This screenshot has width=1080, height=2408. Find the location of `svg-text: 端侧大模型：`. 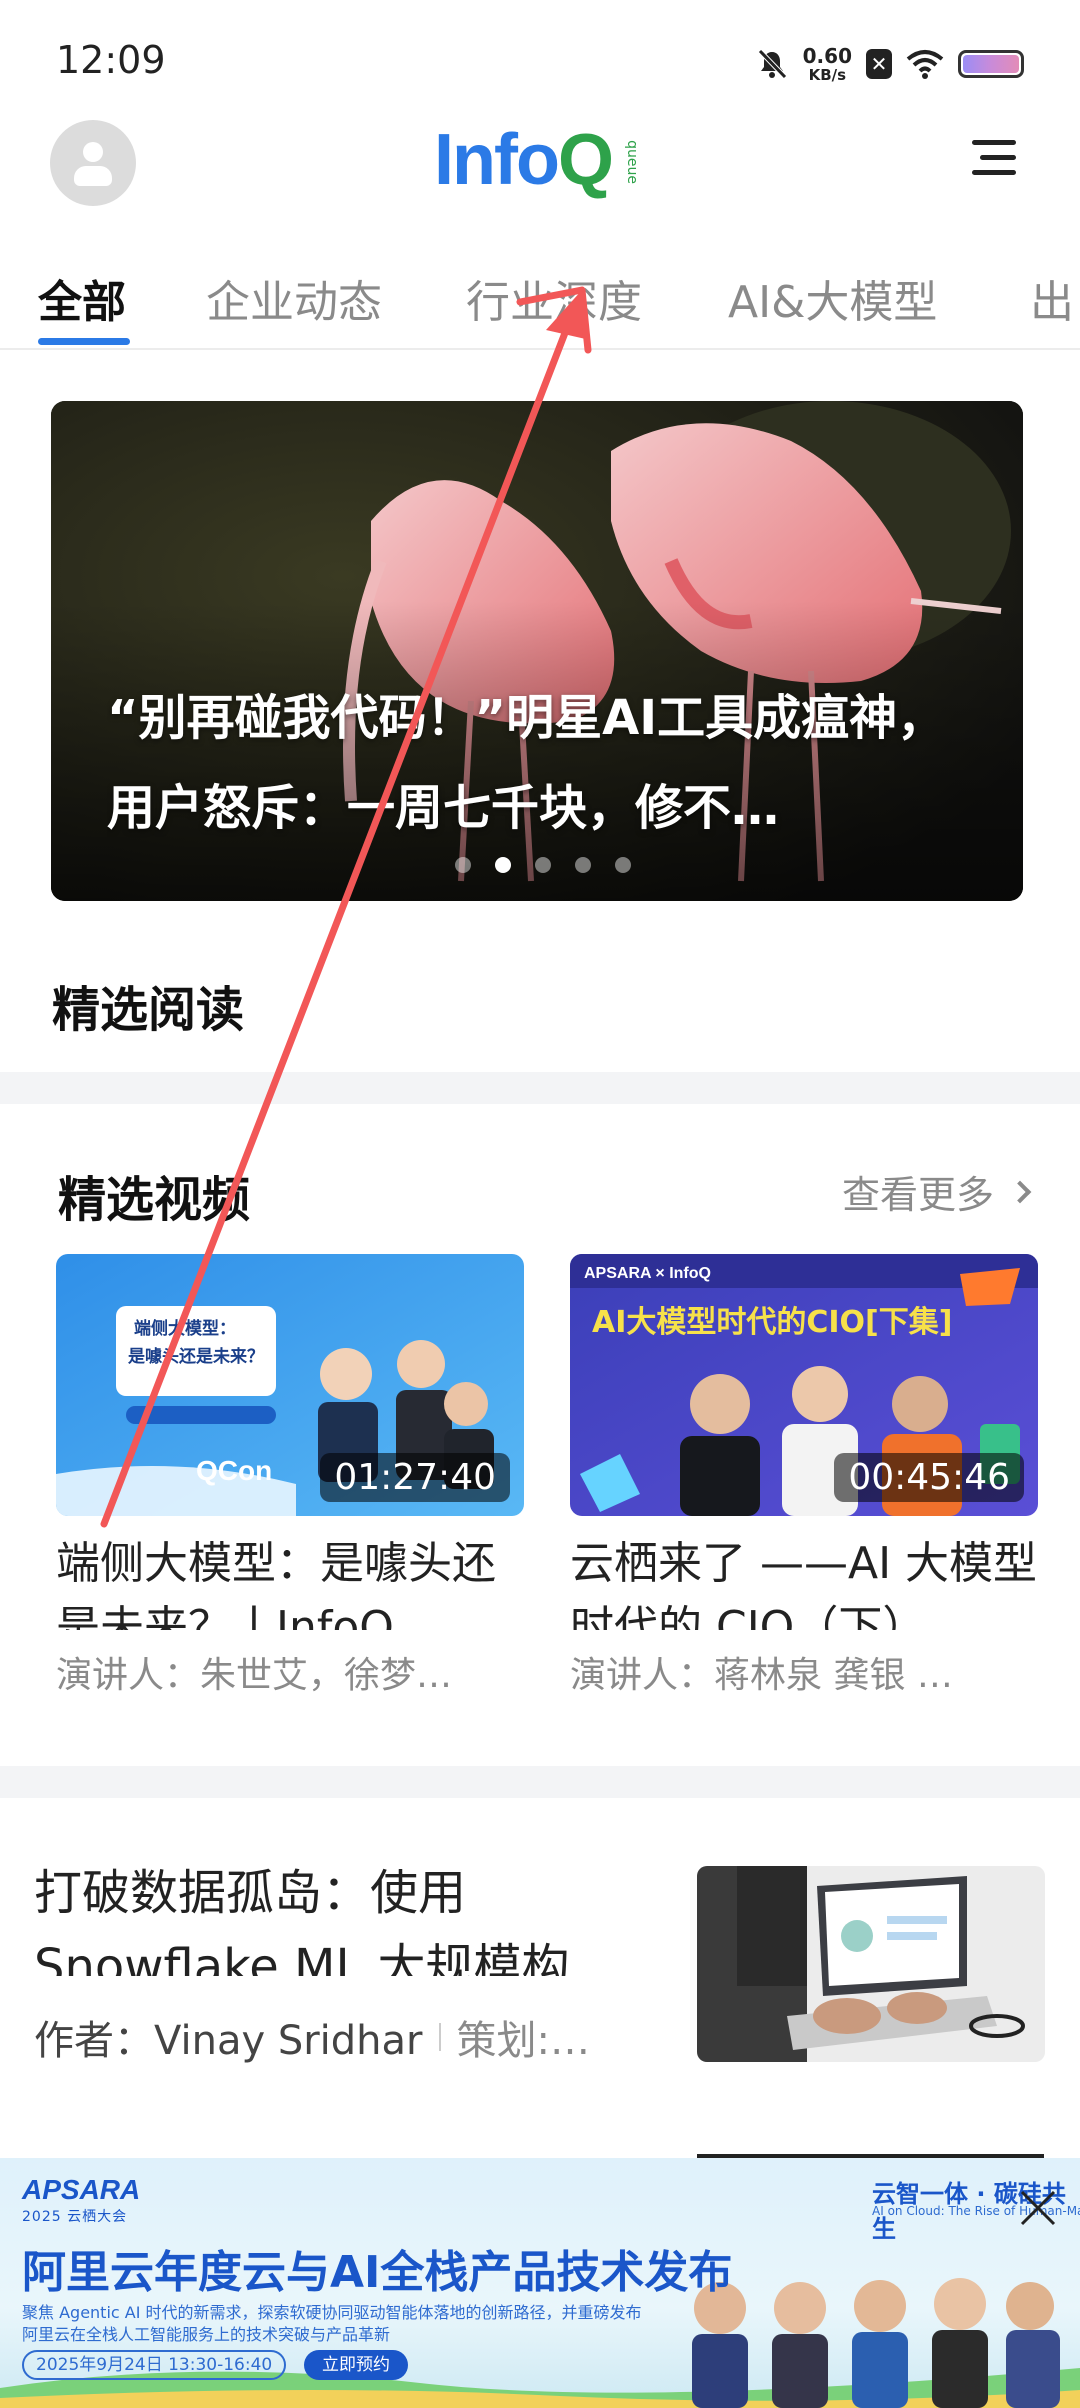

svg-text: 端侧大模型： is located at coordinates (185, 1328).